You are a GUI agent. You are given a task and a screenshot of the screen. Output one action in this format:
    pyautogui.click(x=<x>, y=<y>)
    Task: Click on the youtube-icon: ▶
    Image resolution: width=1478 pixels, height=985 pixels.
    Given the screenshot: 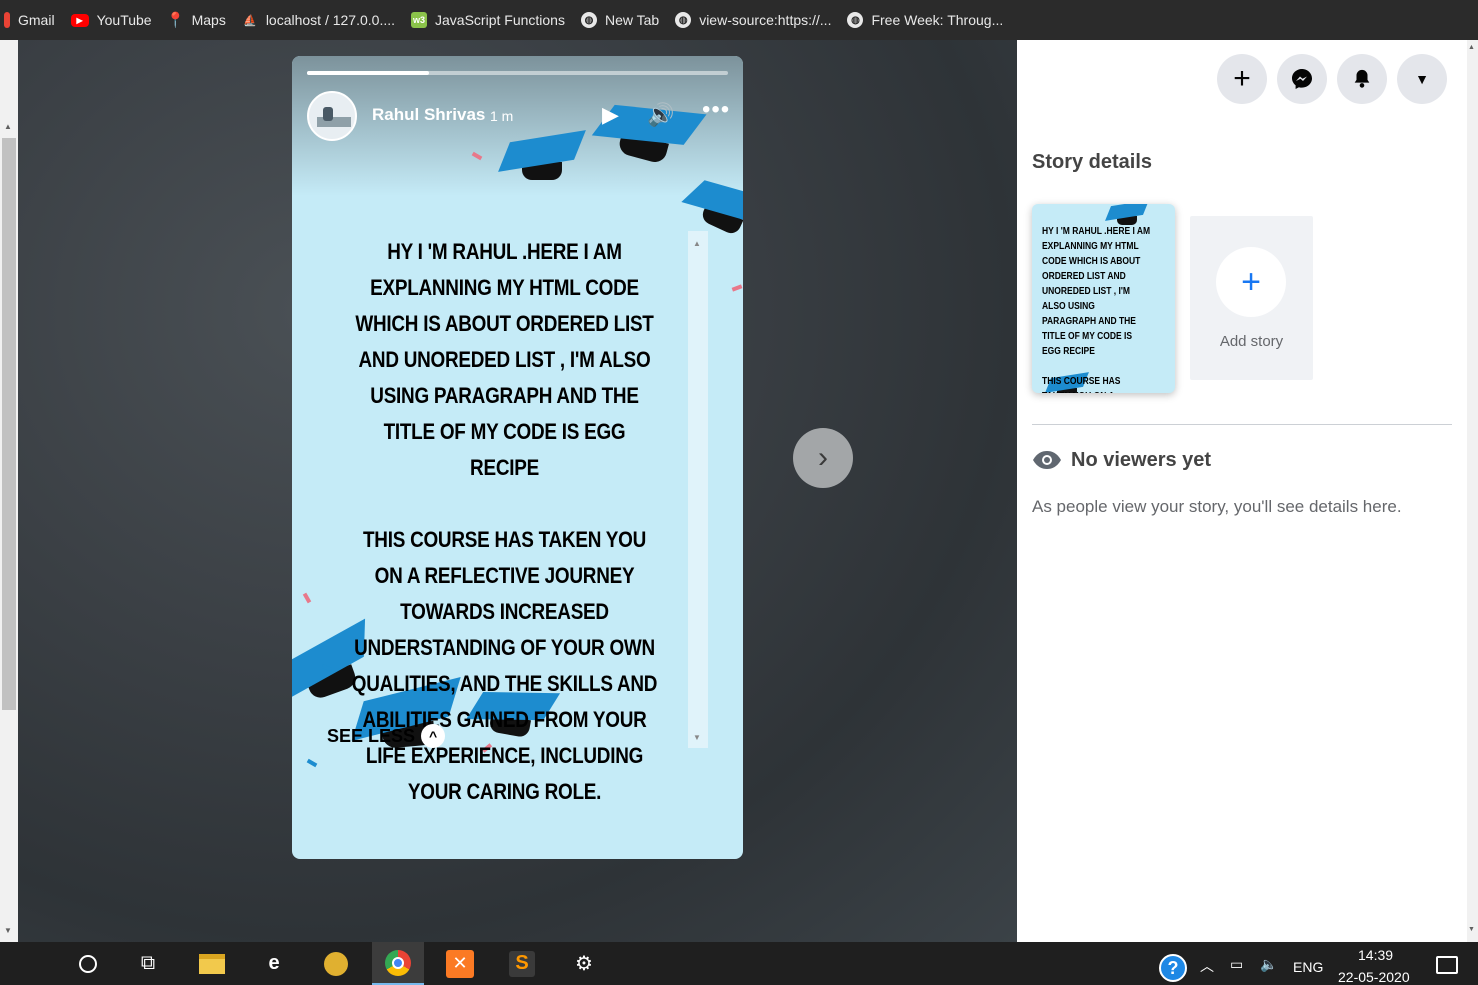 What is the action you would take?
    pyautogui.click(x=79, y=20)
    